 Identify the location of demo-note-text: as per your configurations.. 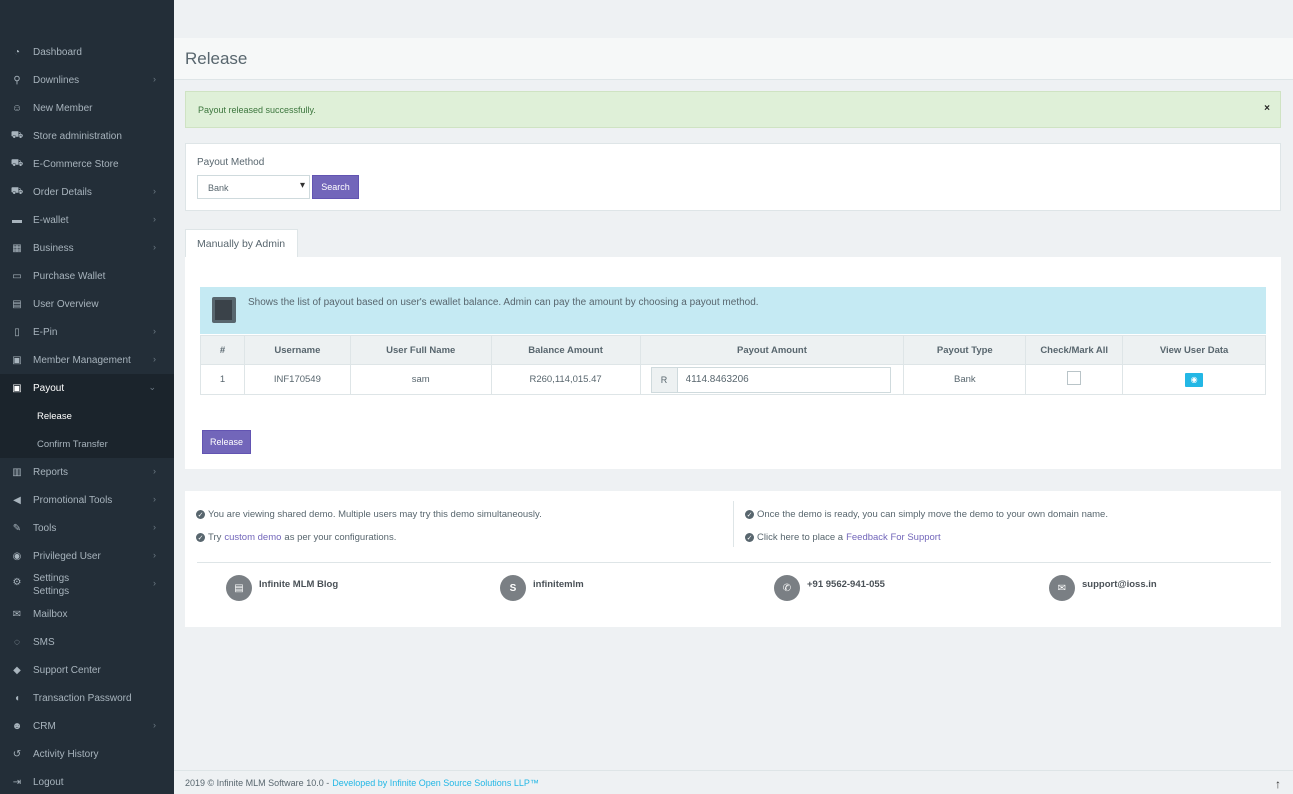
(340, 537).